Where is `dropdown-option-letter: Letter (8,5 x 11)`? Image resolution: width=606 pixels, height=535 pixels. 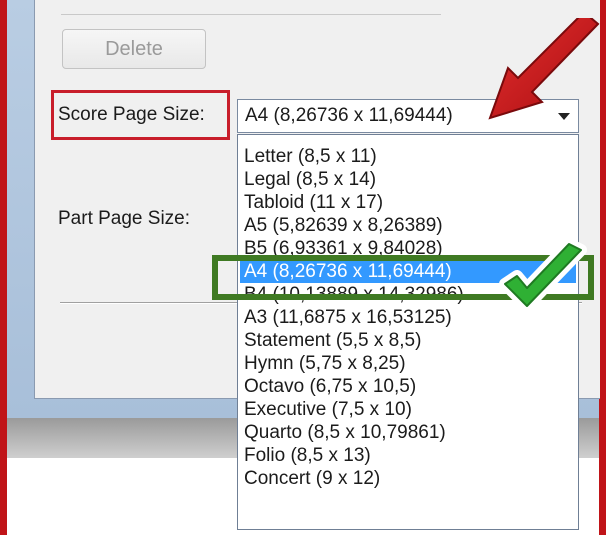 dropdown-option-letter: Letter (8,5 x 11) is located at coordinates (408, 156).